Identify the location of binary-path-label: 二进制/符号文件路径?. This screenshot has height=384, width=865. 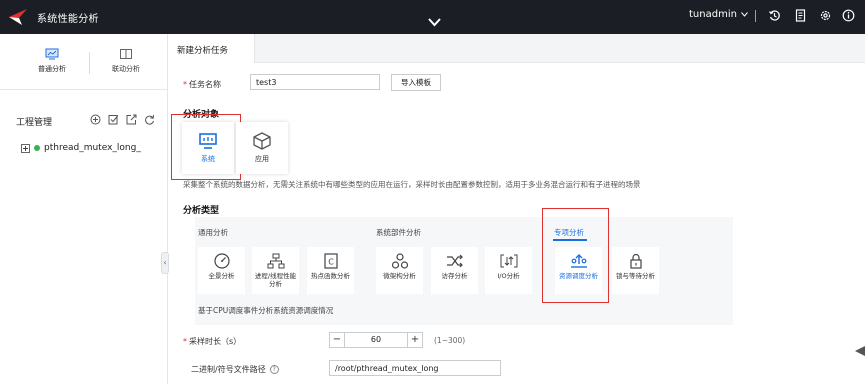
(235, 369).